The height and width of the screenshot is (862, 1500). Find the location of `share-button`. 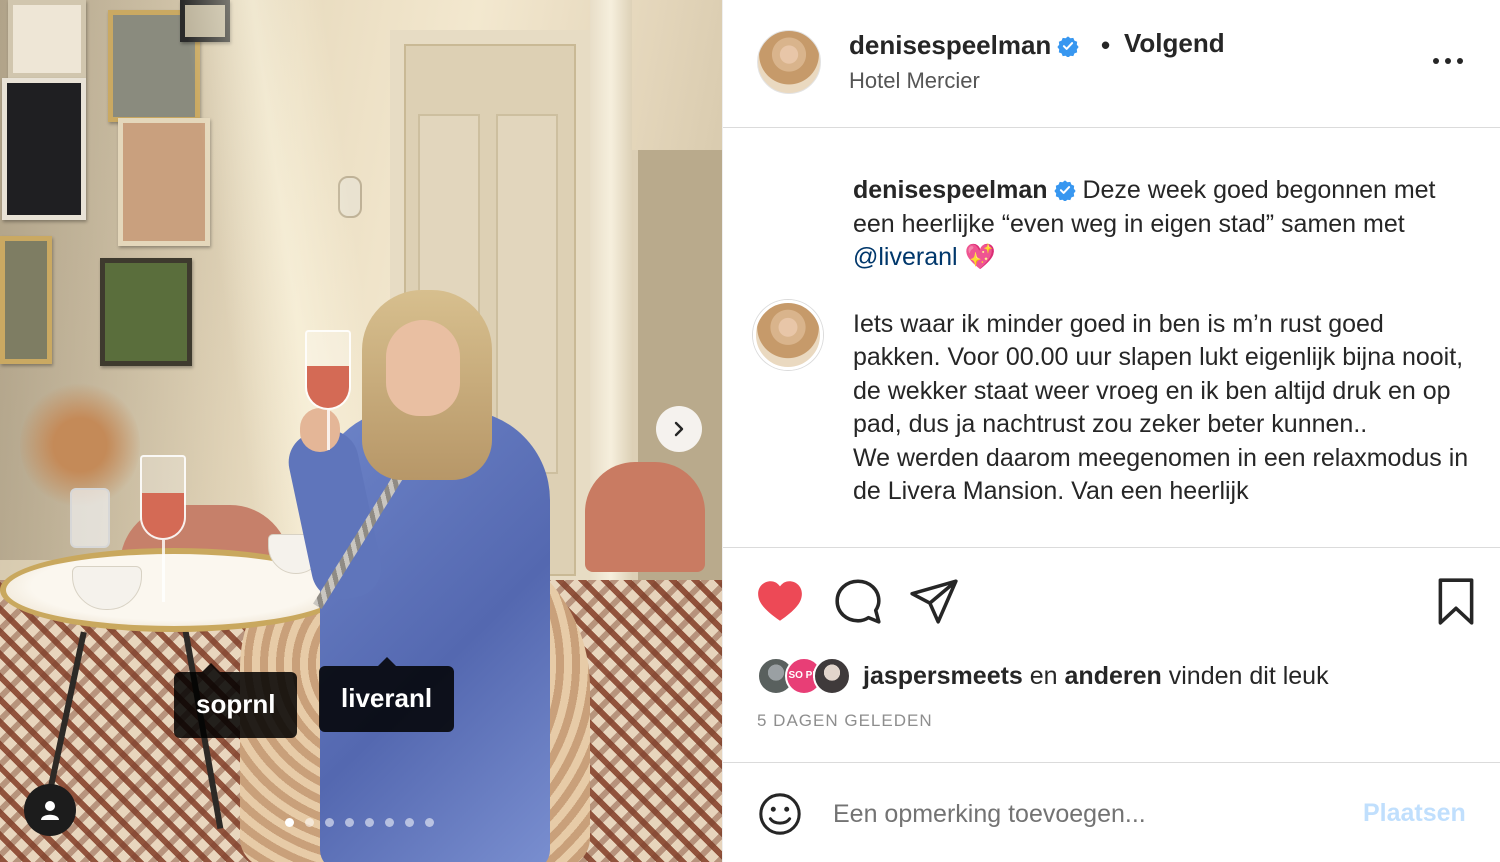

share-button is located at coordinates (934, 601).